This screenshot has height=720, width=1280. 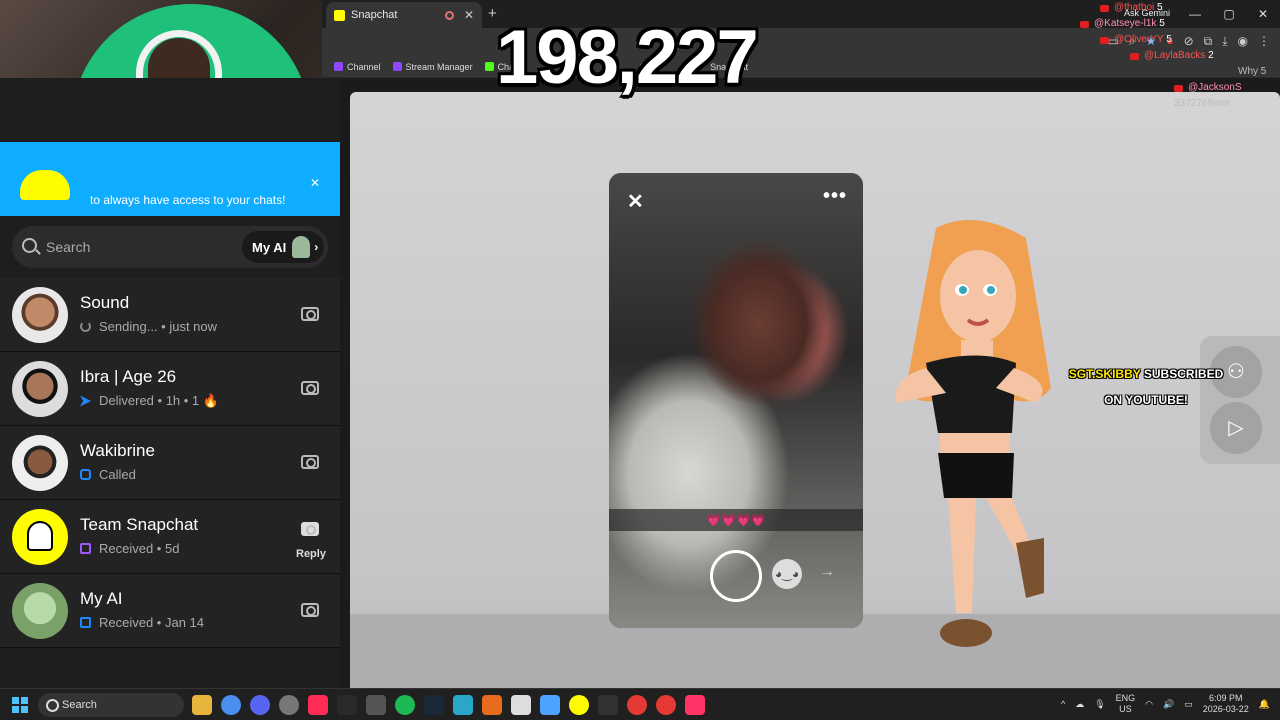 What do you see at coordinates (149, 401) in the screenshot?
I see `chat-status: Delivered • 1h • 1 🔥` at bounding box center [149, 401].